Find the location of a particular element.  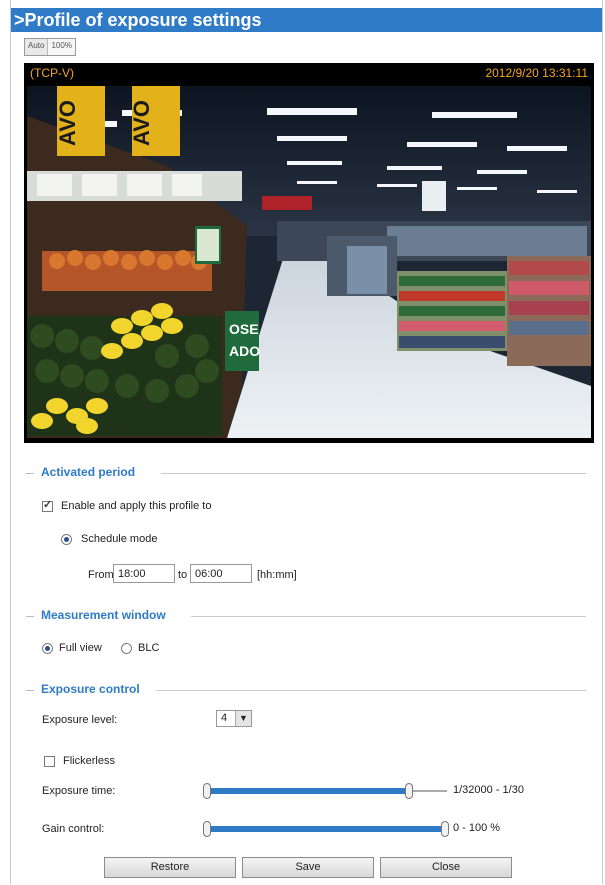

full-view-radio is located at coordinates (47, 648).